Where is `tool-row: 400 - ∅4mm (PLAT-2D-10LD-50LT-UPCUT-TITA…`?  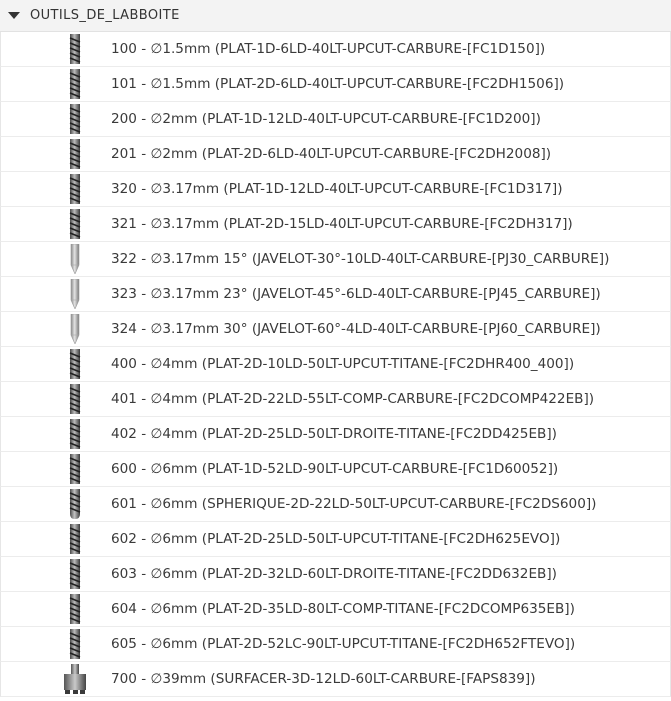 tool-row: 400 - ∅4mm (PLAT-2D-10LD-50LT-UPCUT-TITA… is located at coordinates (335, 364).